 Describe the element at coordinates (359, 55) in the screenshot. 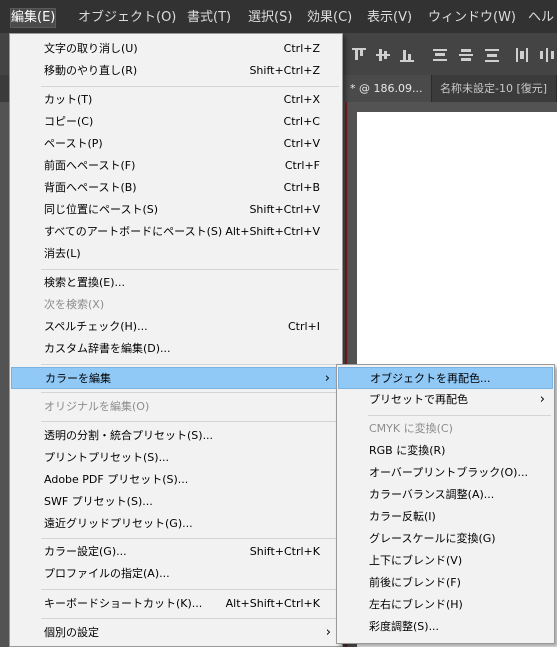

I see `align-top-icon` at that location.